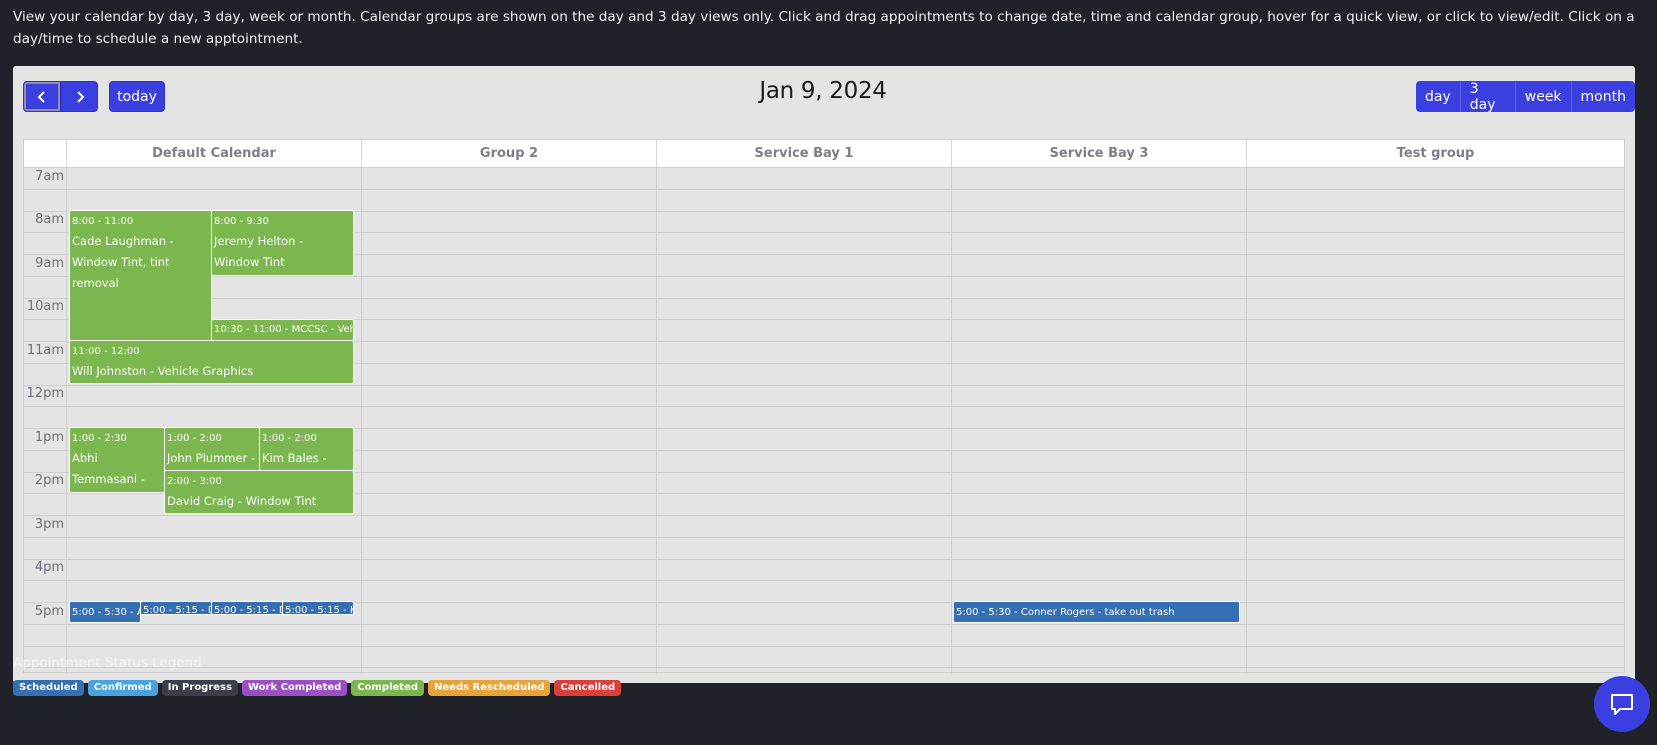  Describe the element at coordinates (212, 449) in the screenshot. I see `appointment-event: 1:00 - 2:00 John Plummer -` at that location.